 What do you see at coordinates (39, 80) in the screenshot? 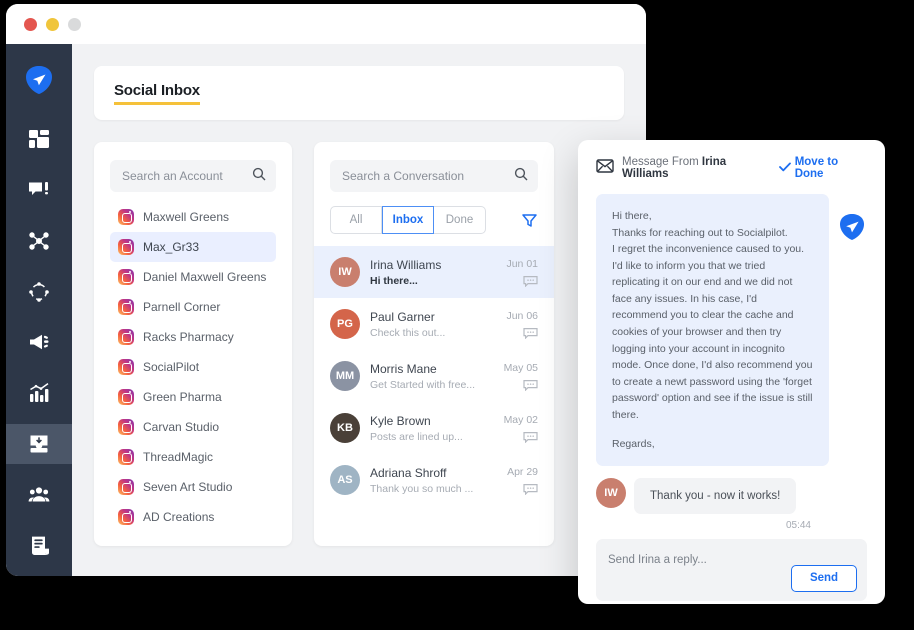
I see `sidebar-item-socialpilot-logo` at bounding box center [39, 80].